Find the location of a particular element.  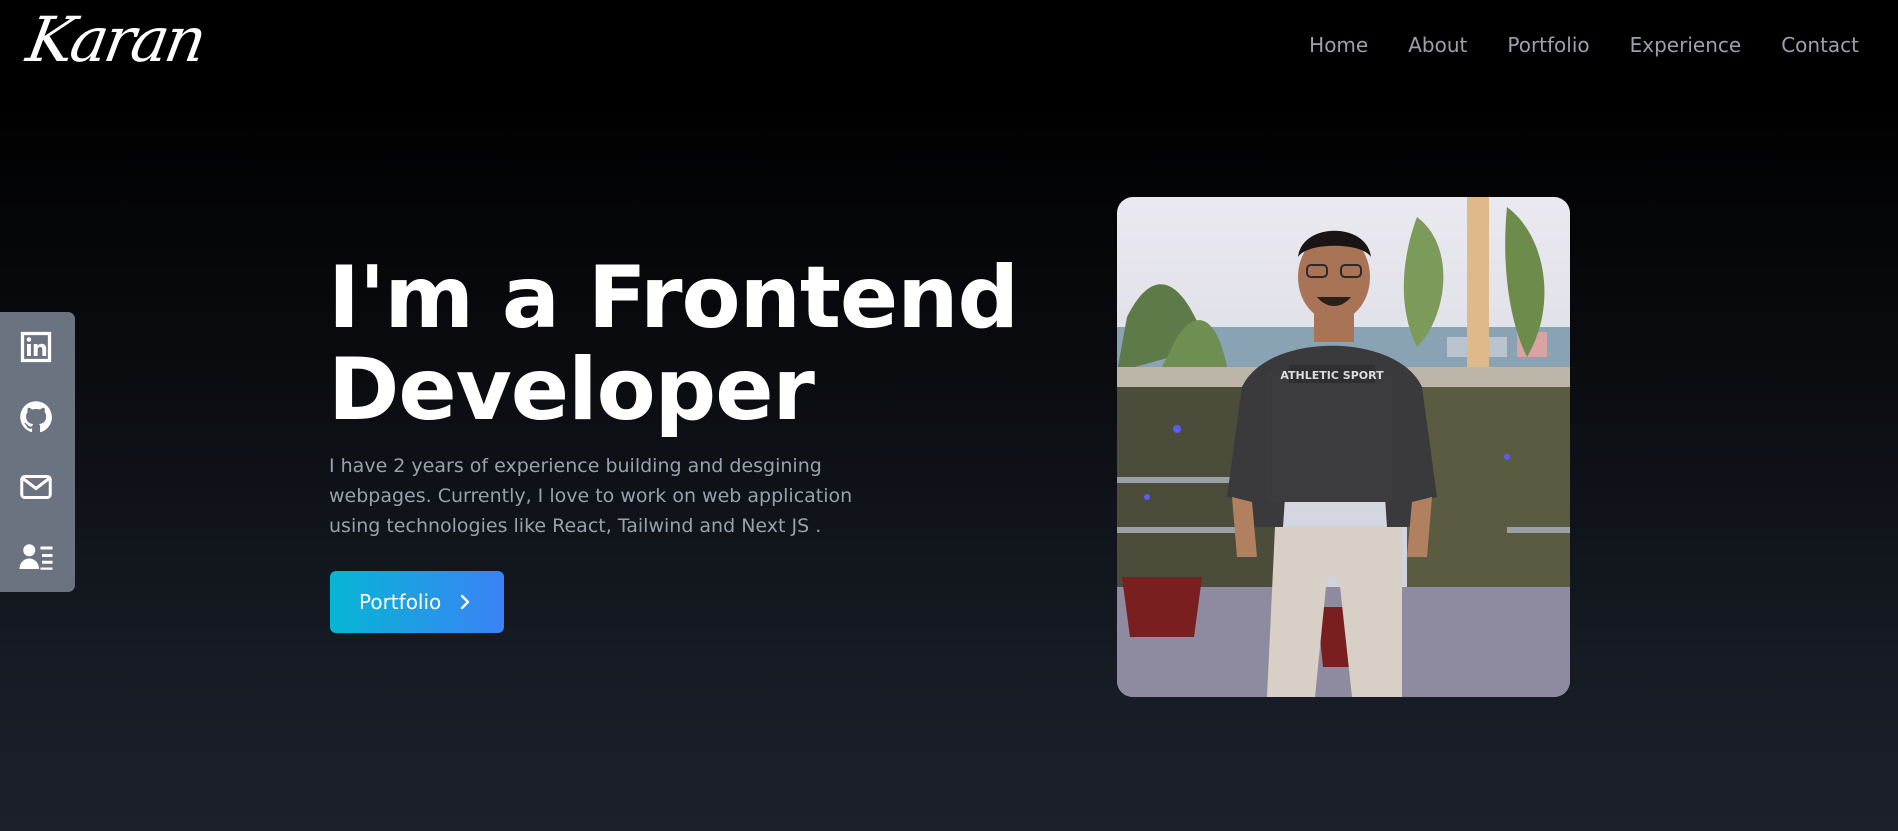

portfolio-button: Portfolio is located at coordinates (417, 602).